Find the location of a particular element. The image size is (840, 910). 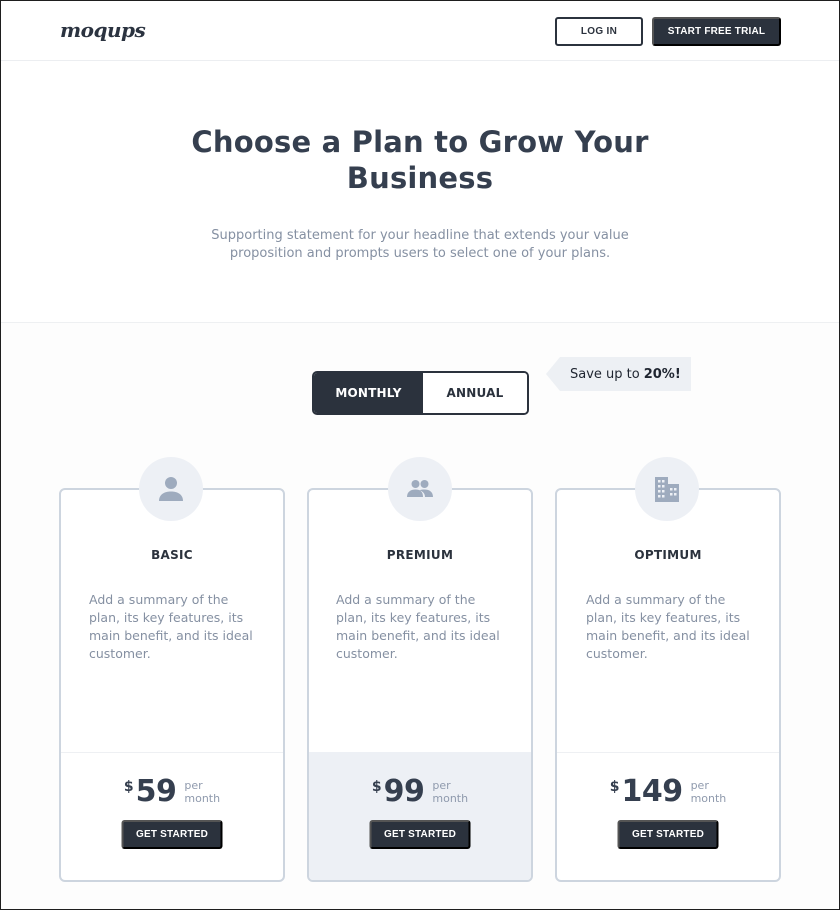

get-started-button-optimum: GET STARTED is located at coordinates (668, 834).